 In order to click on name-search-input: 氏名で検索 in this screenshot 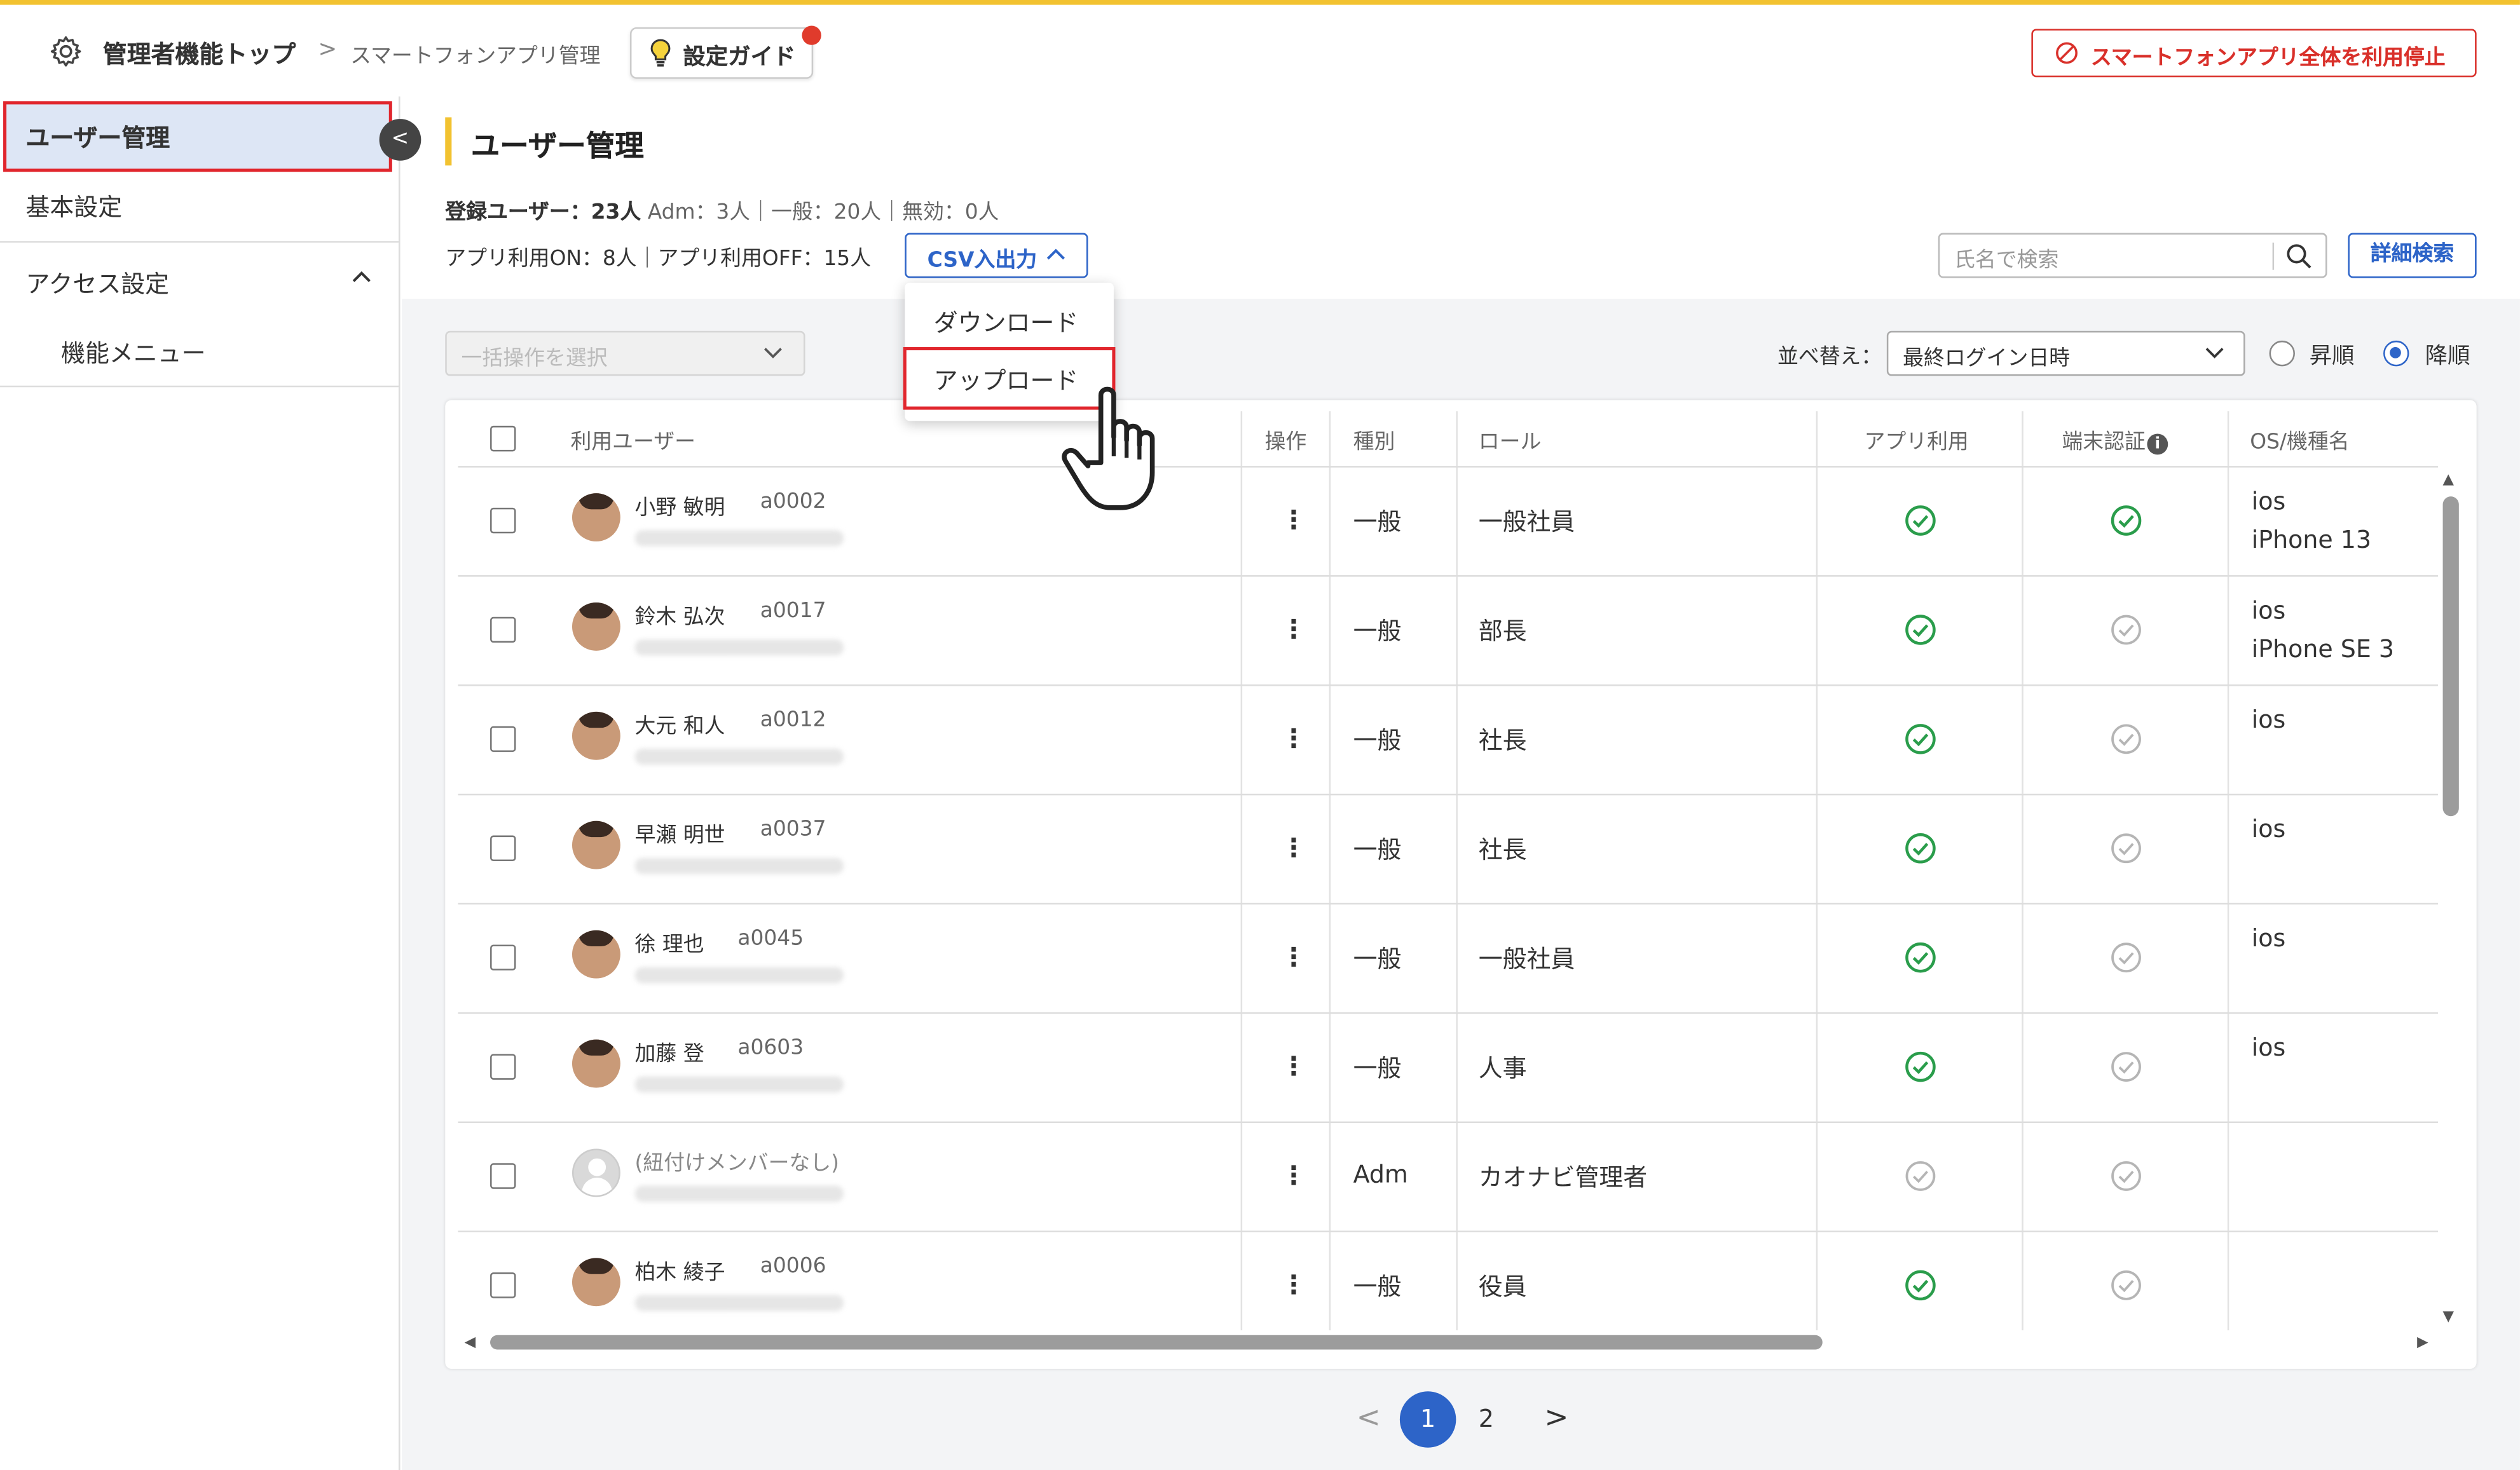, I will do `click(2132, 255)`.